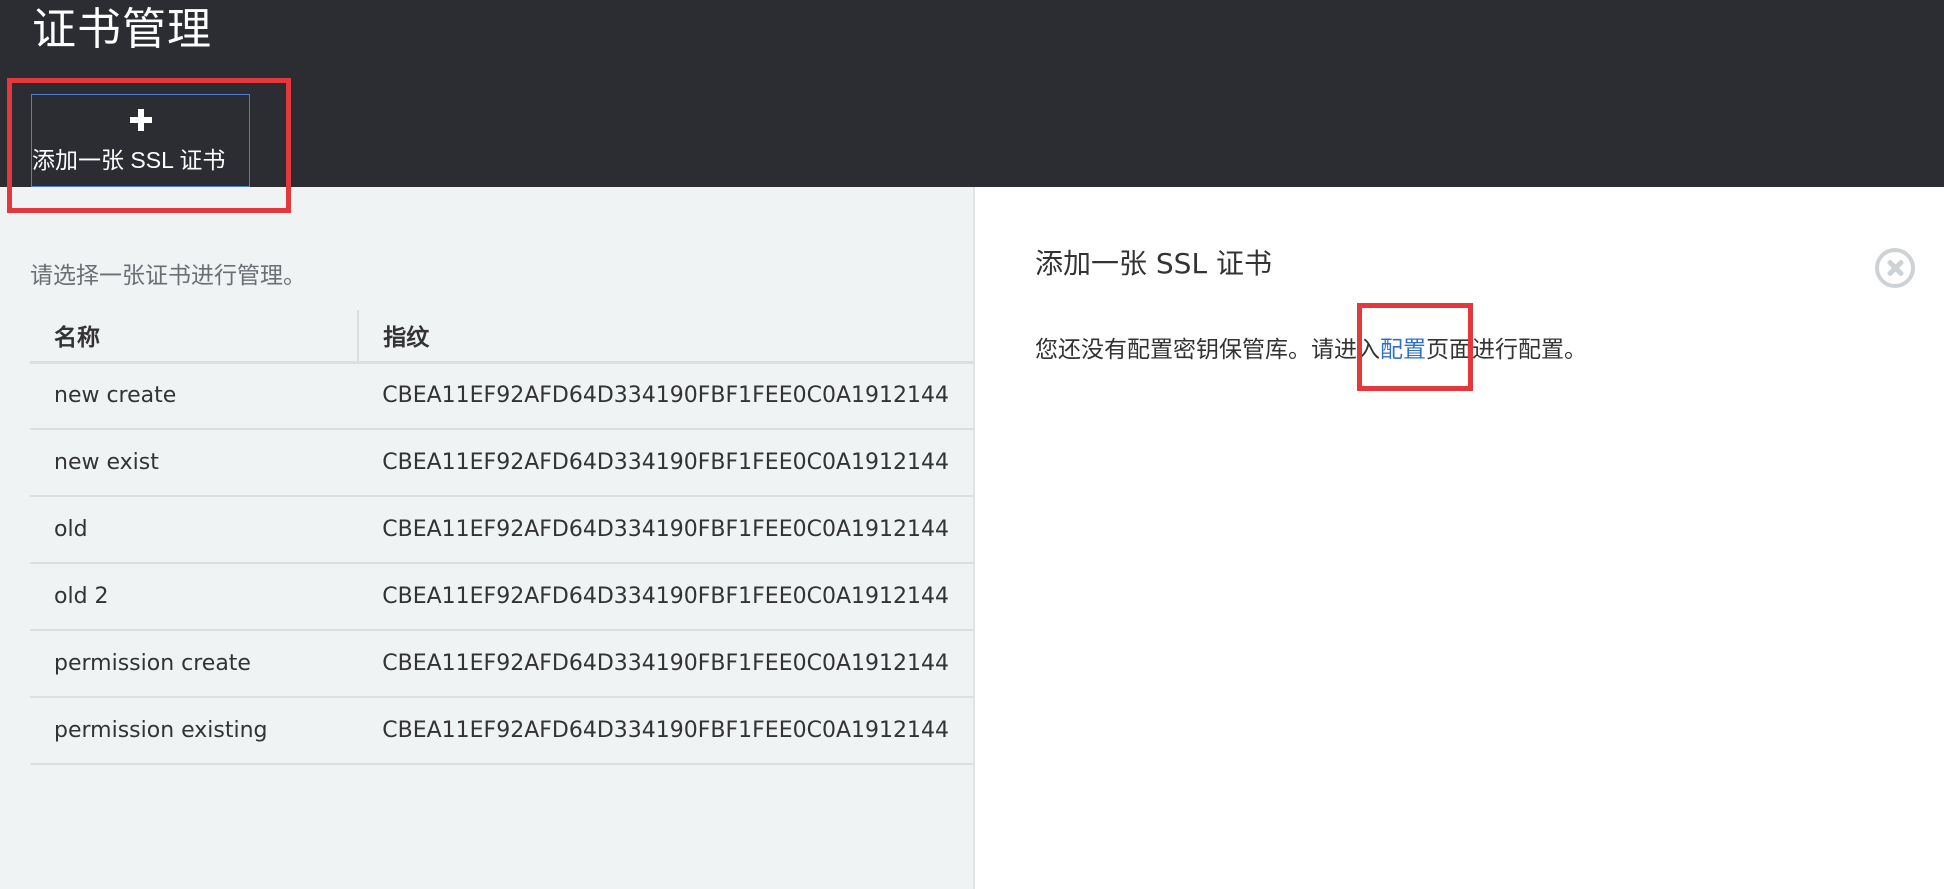 This screenshot has width=1944, height=889. Describe the element at coordinates (1403, 350) in the screenshot. I see `configuration-link: 配置` at that location.